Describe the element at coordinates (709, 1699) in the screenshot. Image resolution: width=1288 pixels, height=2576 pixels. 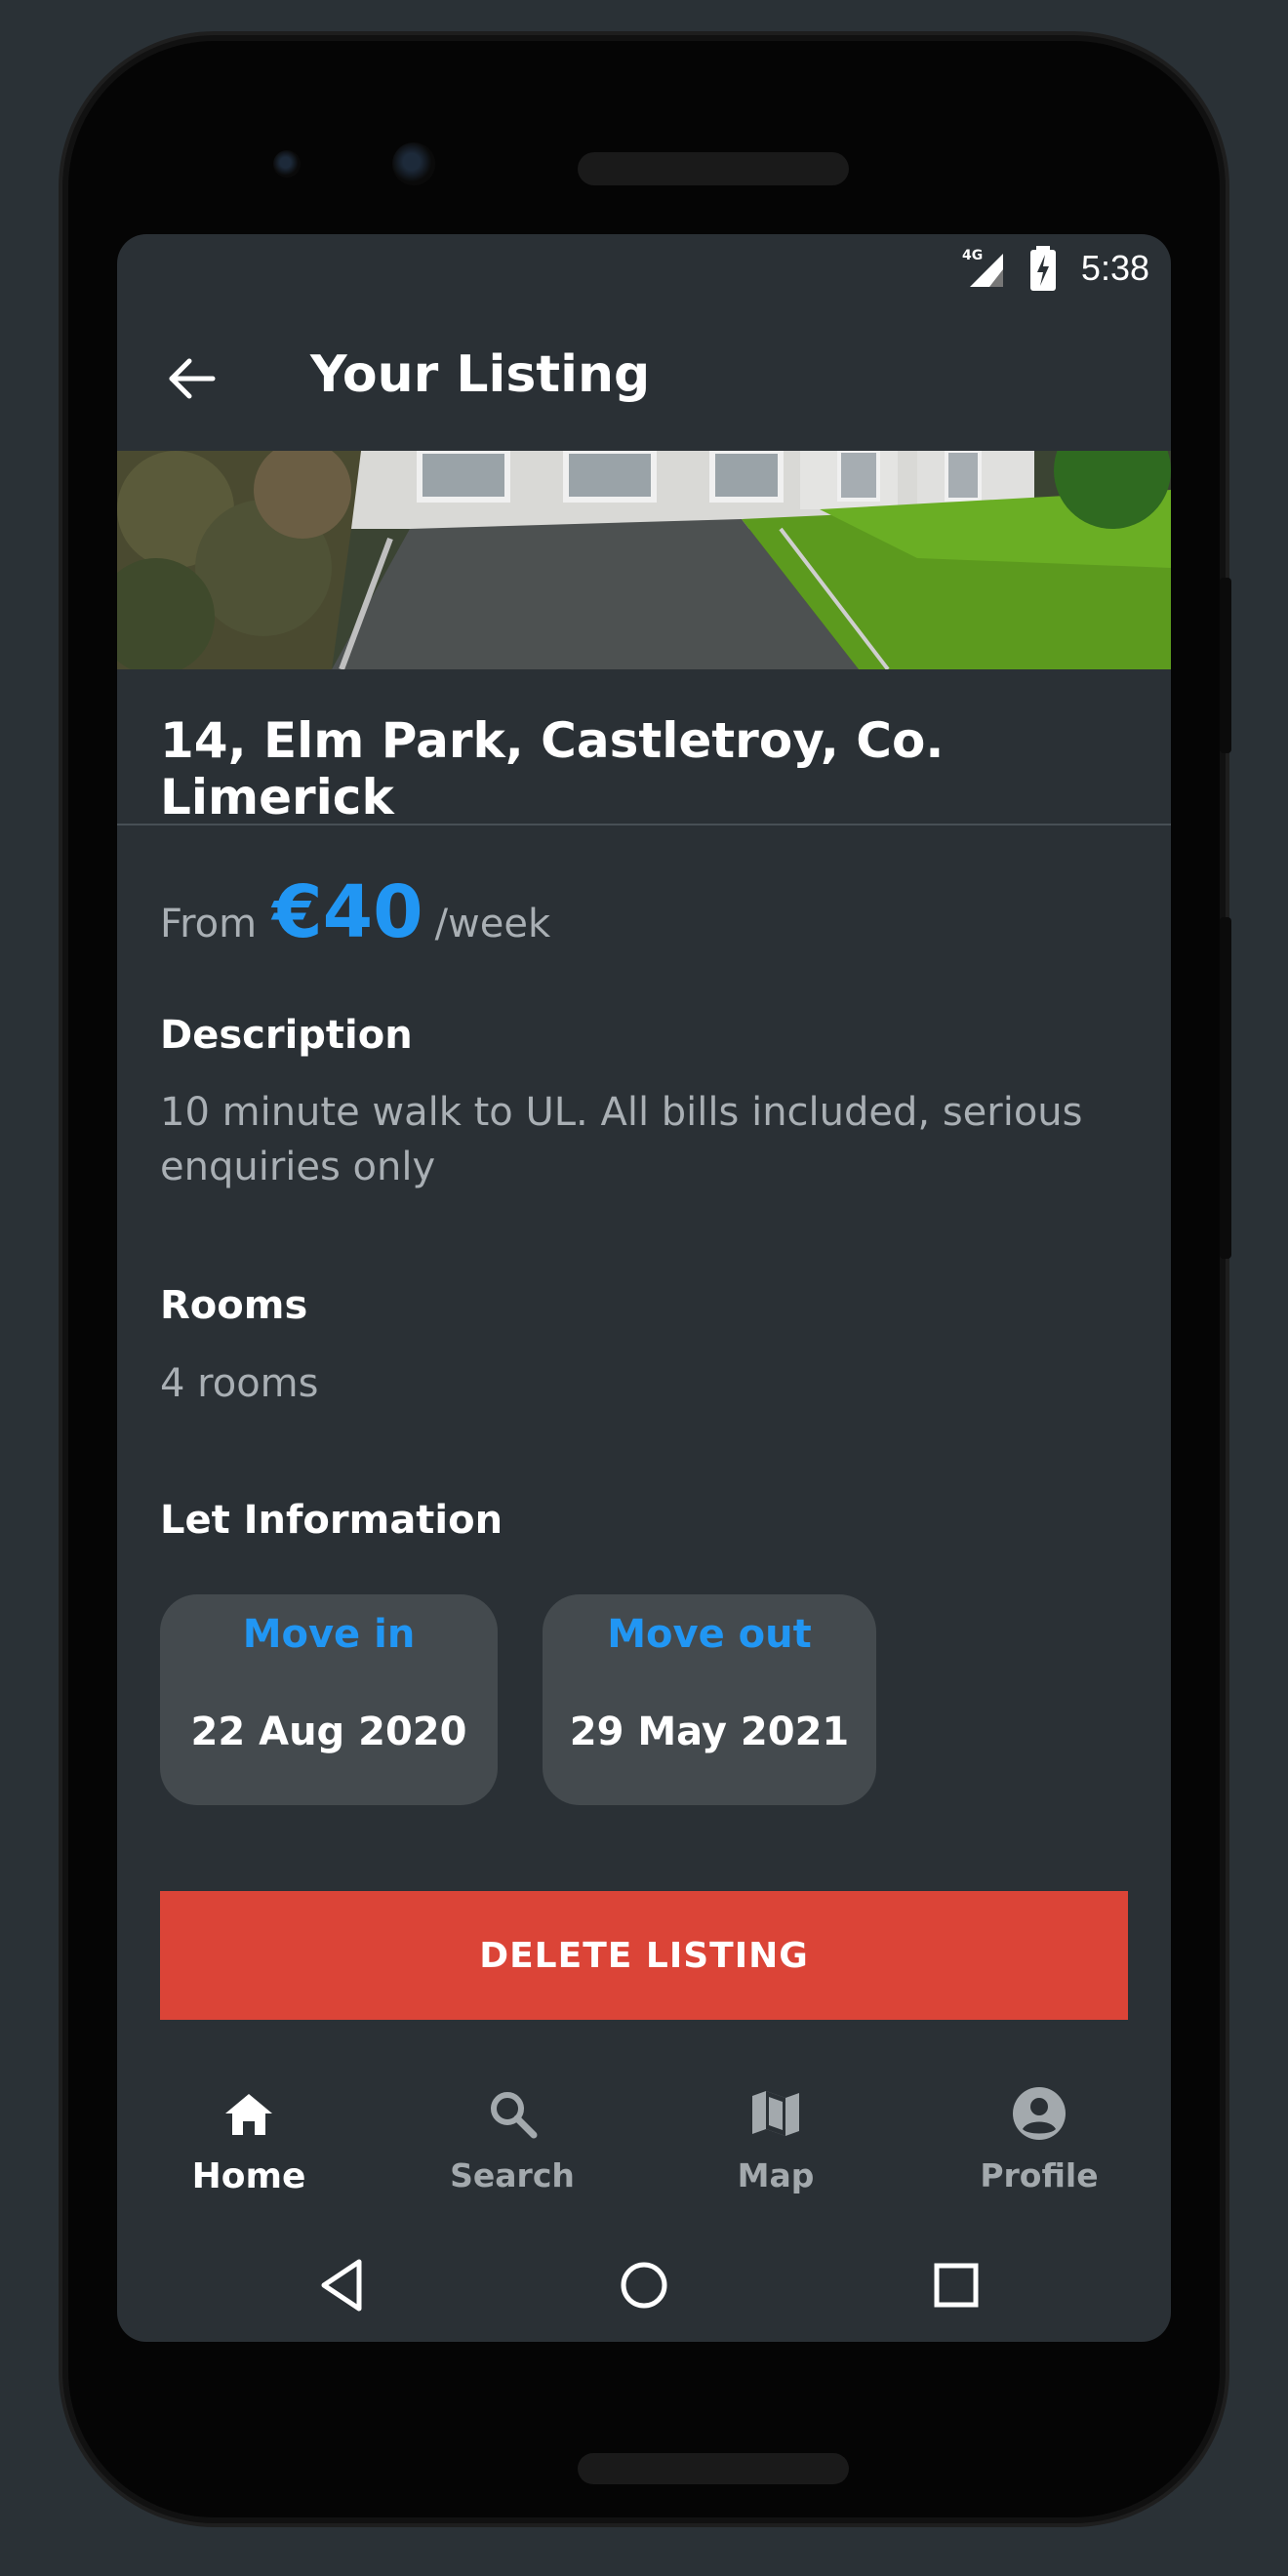
I see `move-out-card: Move out 29 May 2021` at that location.